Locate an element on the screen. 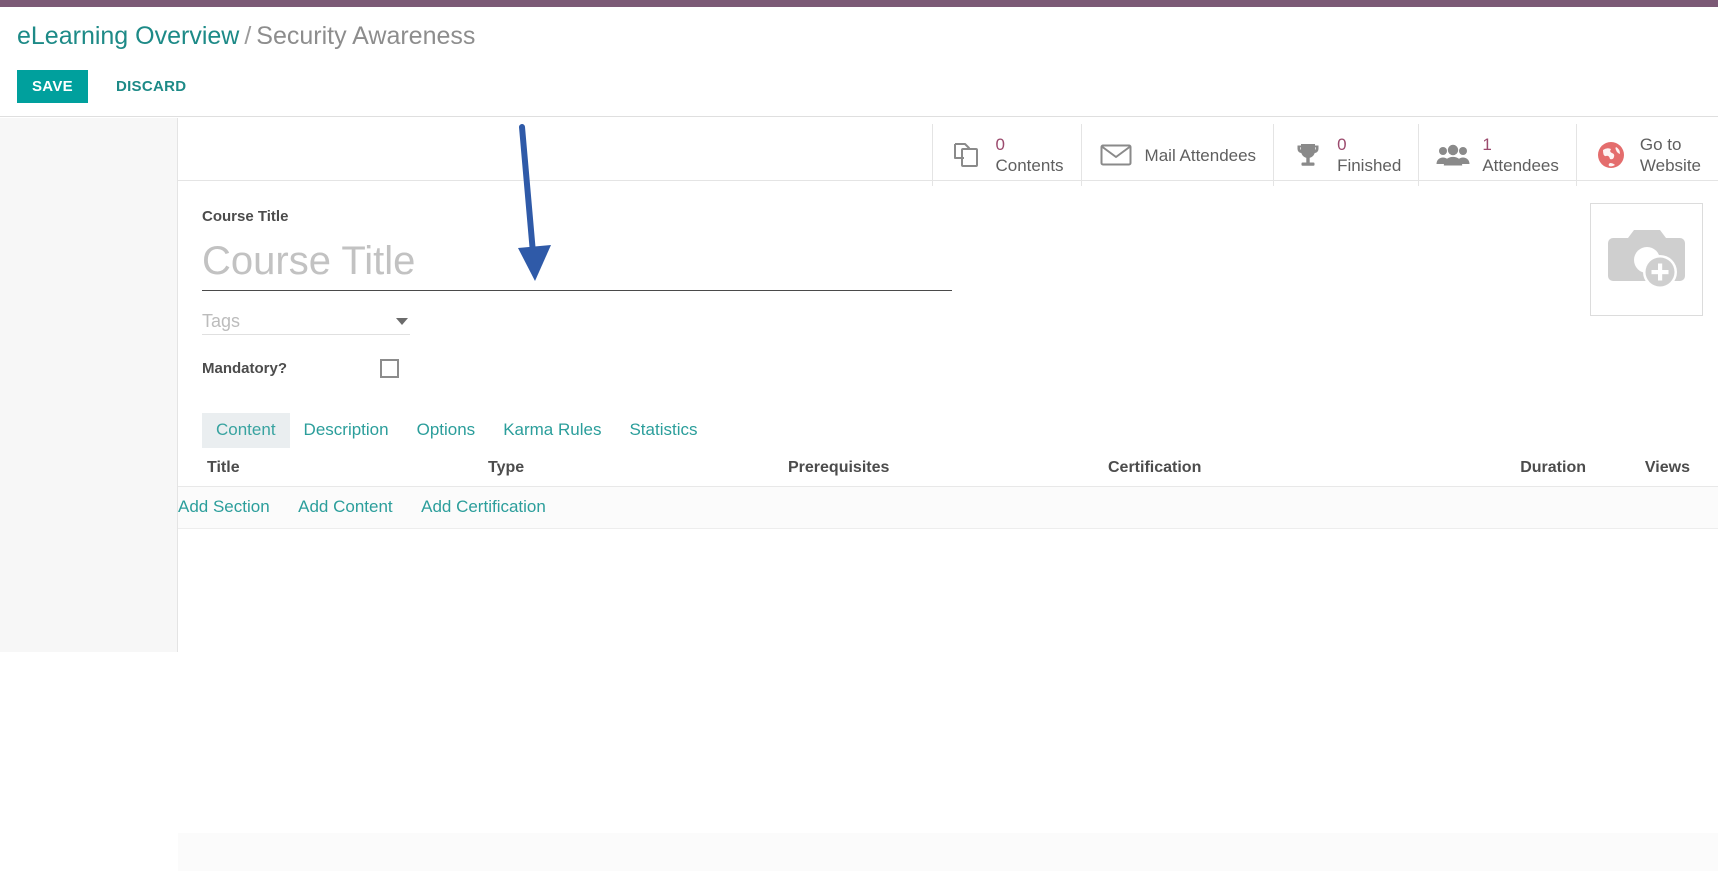 This screenshot has width=1718, height=871. table-empty-band is located at coordinates (948, 852).